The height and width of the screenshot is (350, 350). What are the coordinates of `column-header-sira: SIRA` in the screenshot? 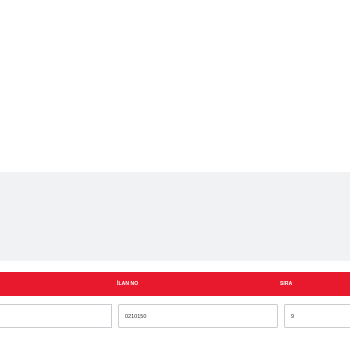 It's located at (286, 284).